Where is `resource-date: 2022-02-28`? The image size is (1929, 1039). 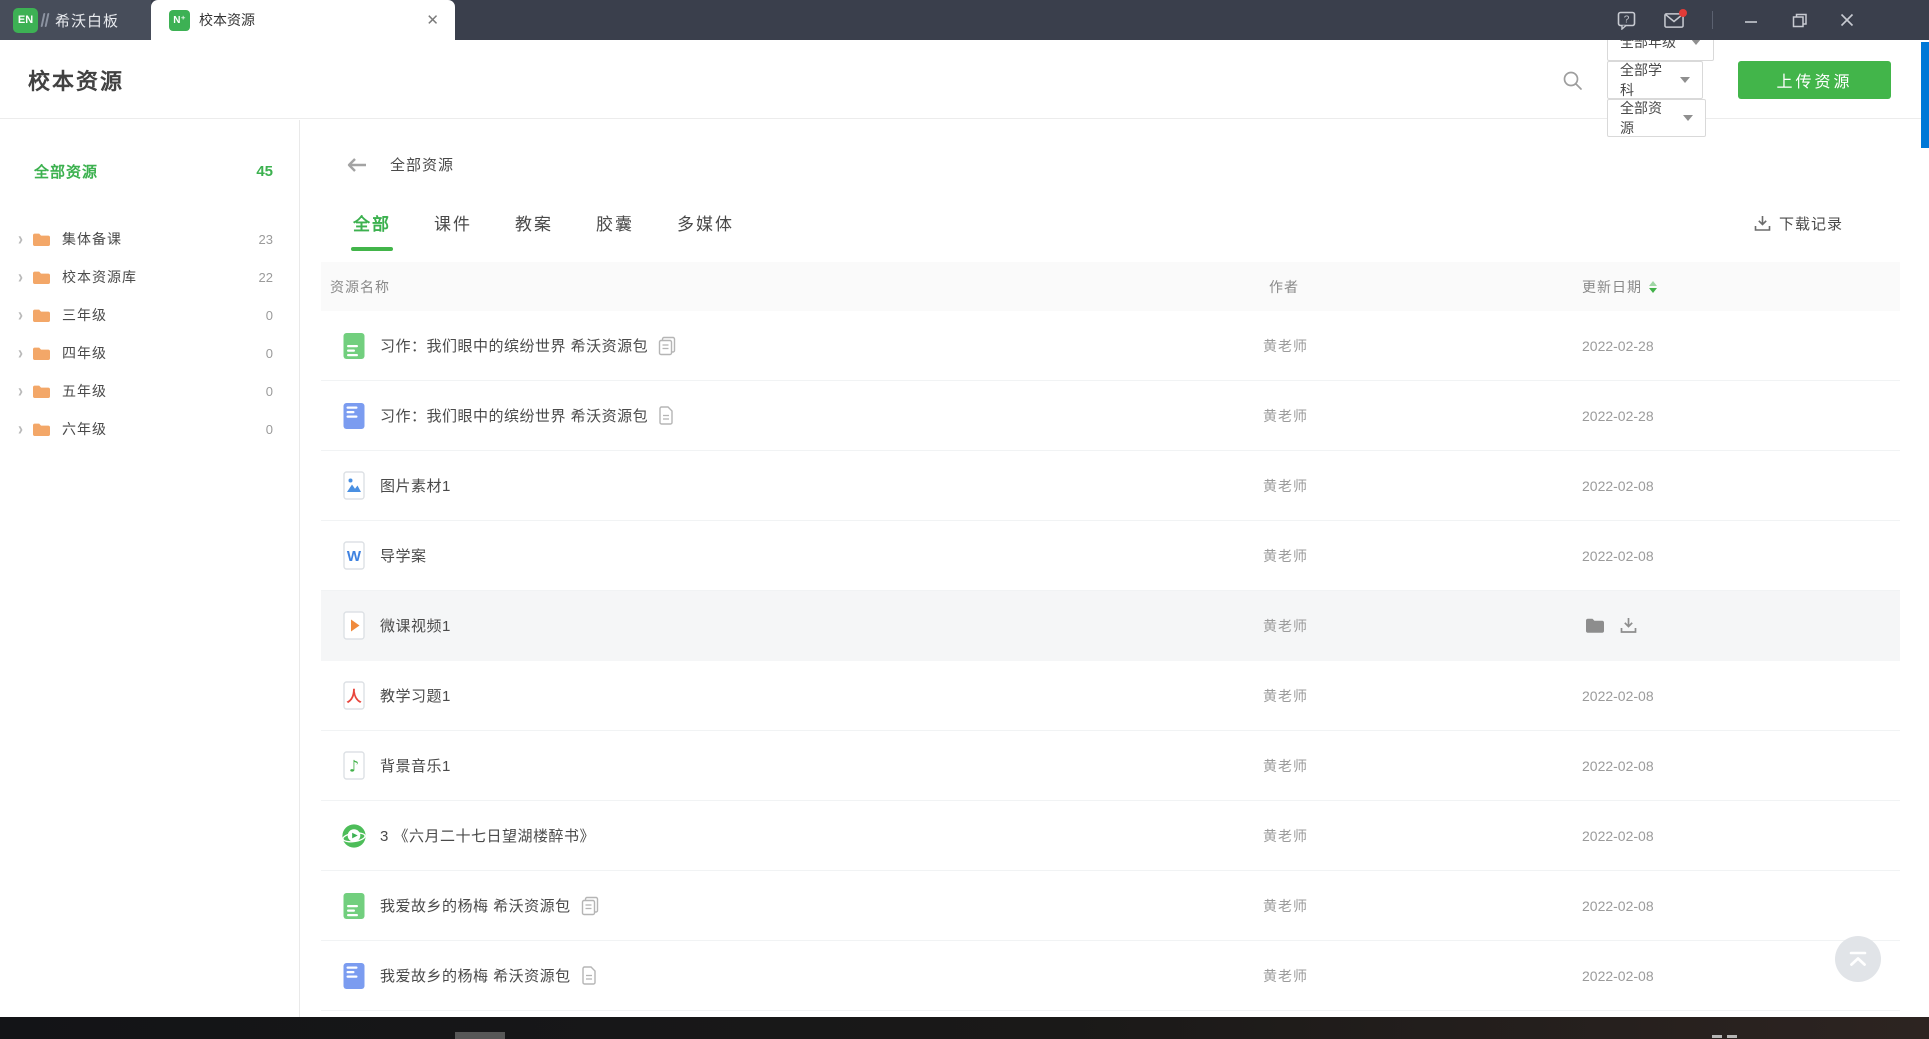 resource-date: 2022-02-28 is located at coordinates (1618, 345).